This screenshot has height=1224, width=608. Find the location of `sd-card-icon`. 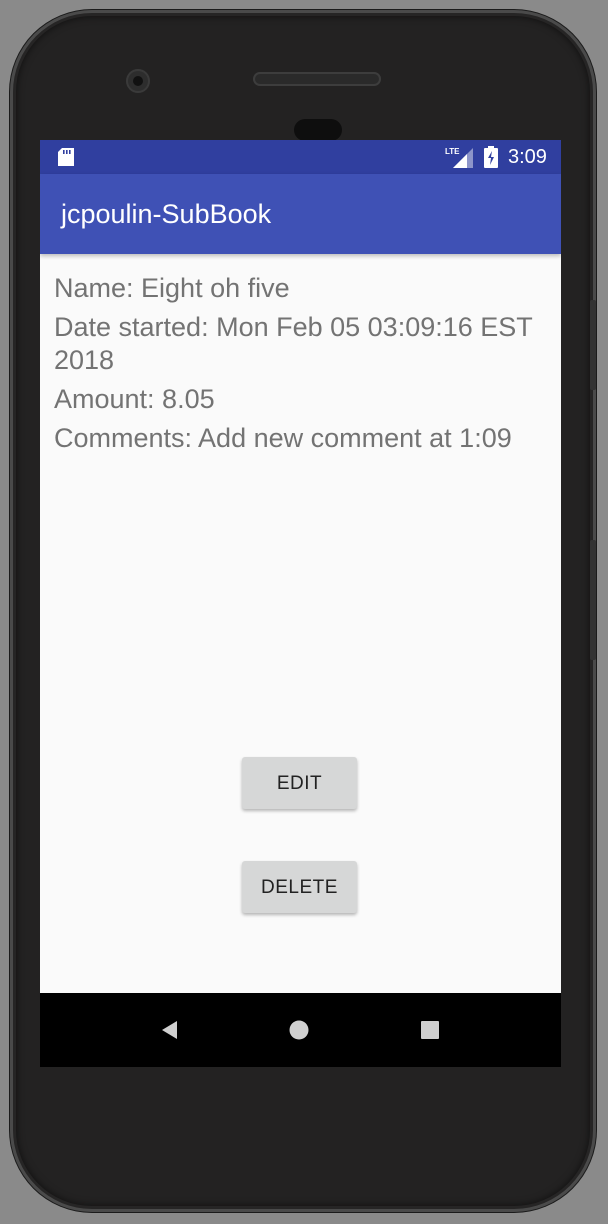

sd-card-icon is located at coordinates (66, 157).